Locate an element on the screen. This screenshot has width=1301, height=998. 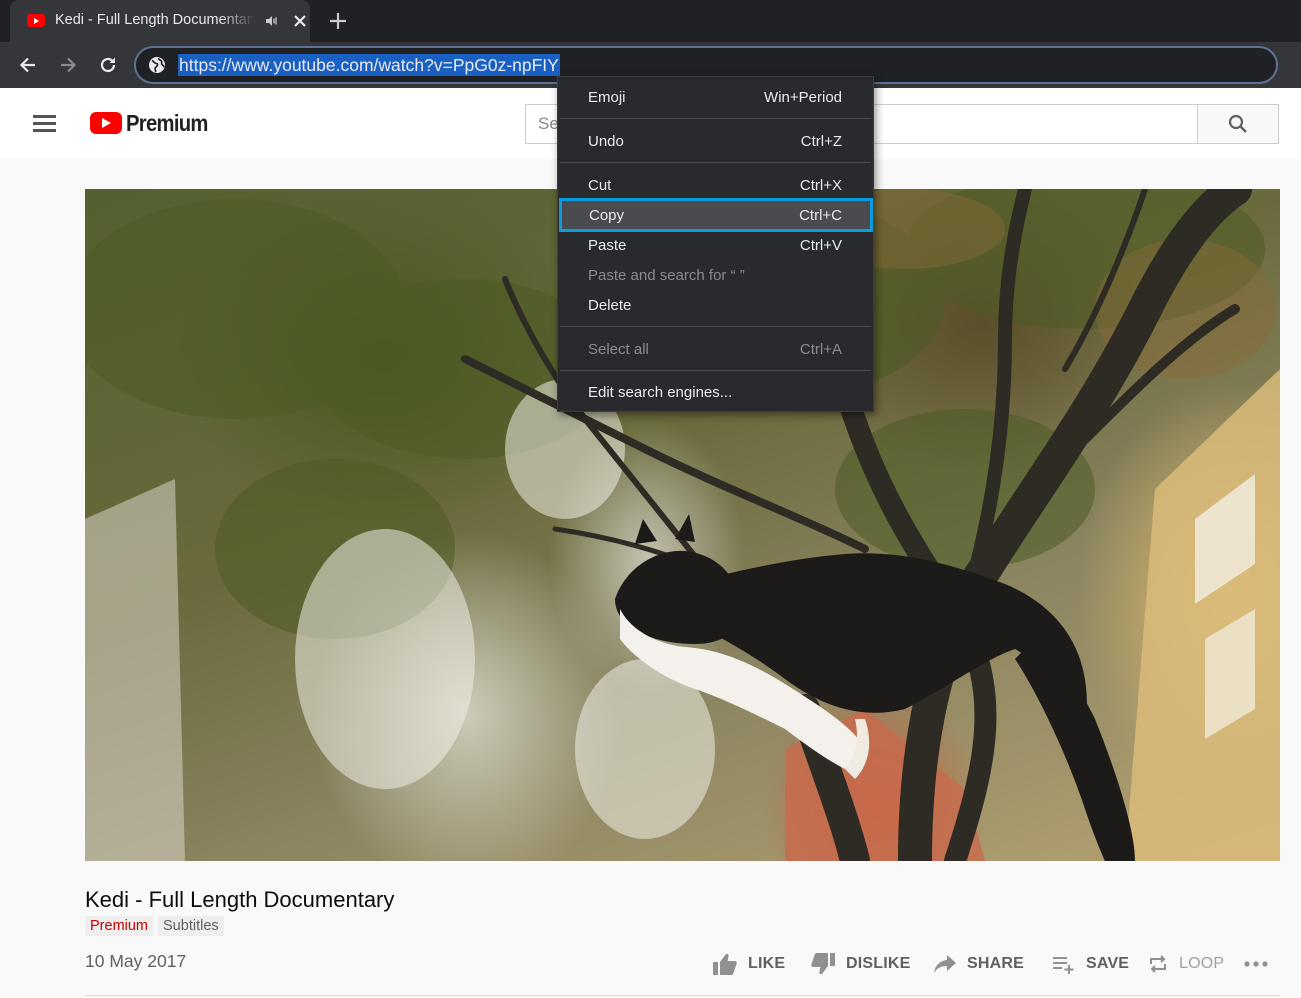
share-button: SHARE is located at coordinates (978, 964).